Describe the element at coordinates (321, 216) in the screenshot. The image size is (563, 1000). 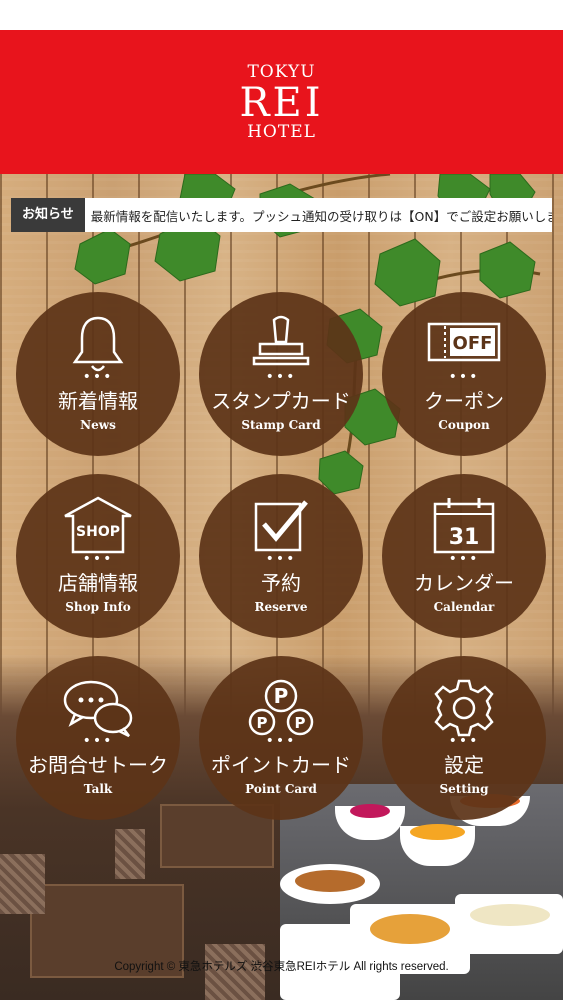
I see `notice-text: 最新情報を配信いたします。プッシュ通知の受け取りは【ON】でご設定お願いします。` at that location.